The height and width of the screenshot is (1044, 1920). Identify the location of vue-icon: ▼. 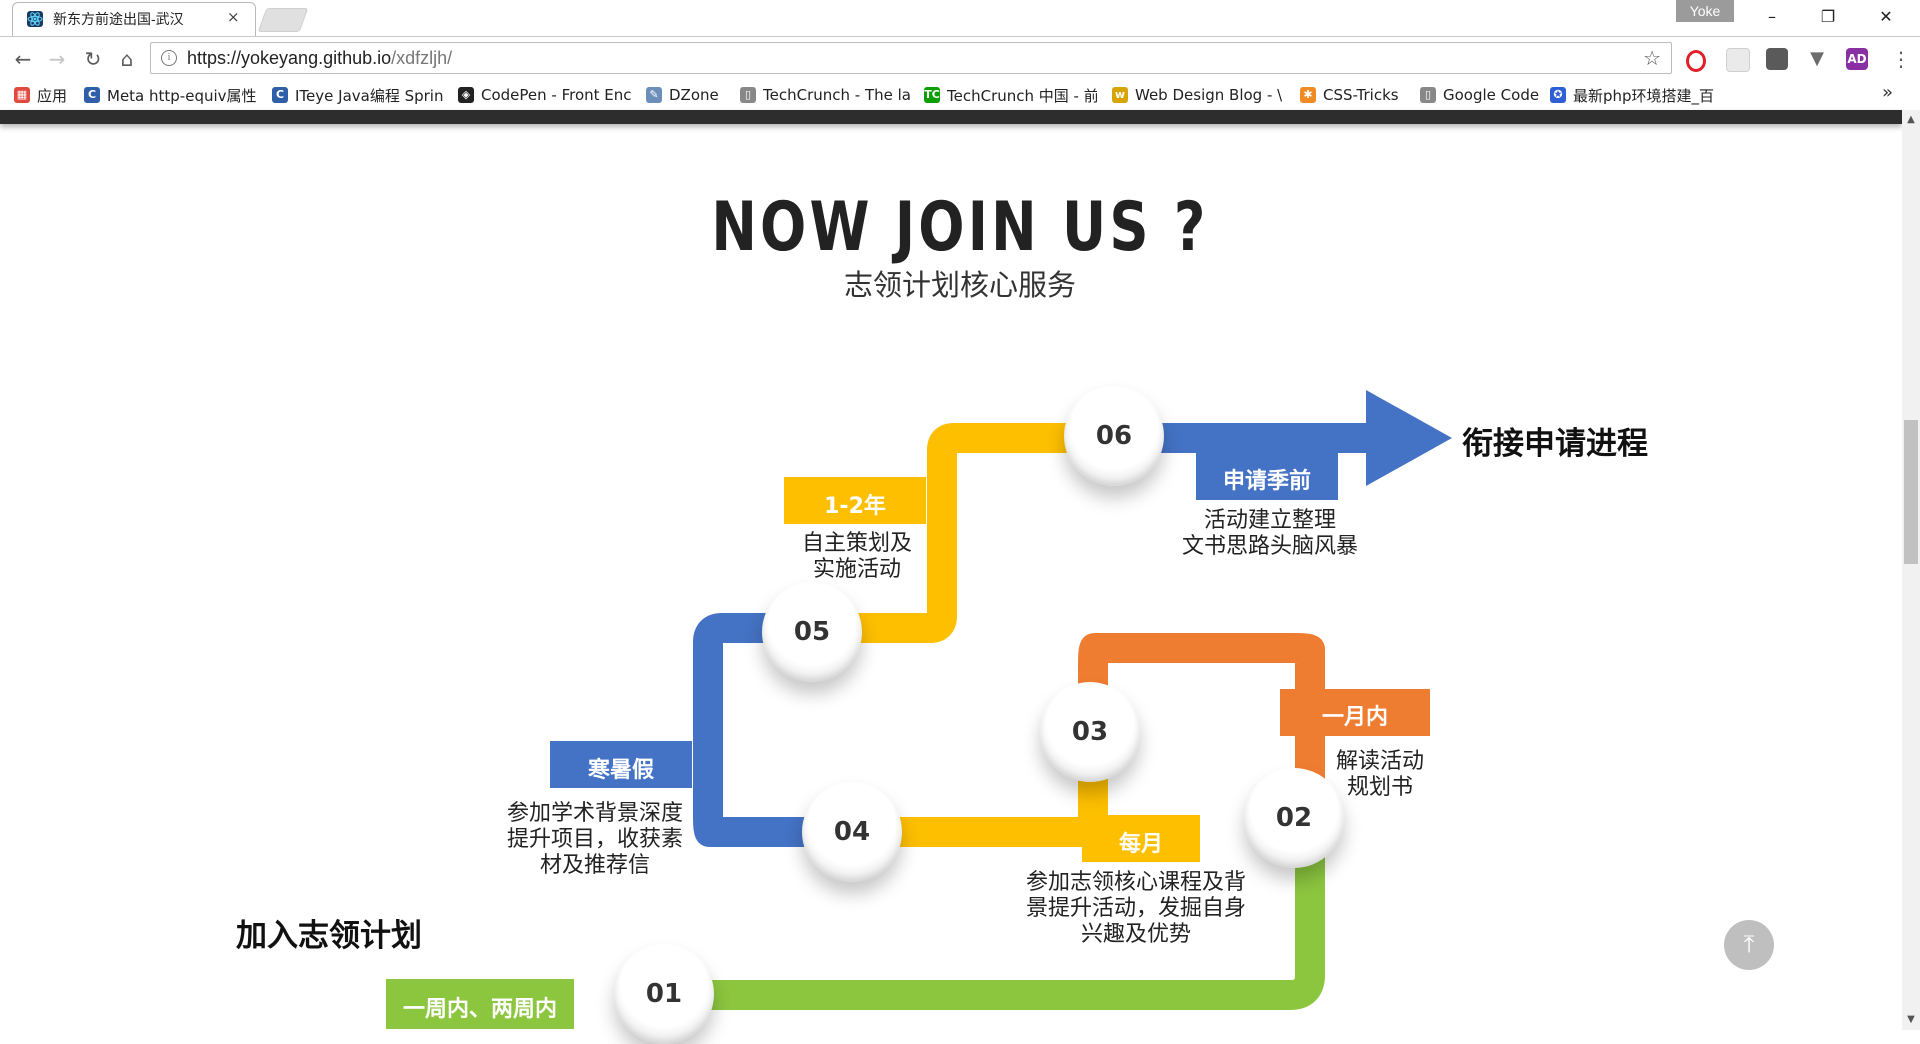
(1817, 59).